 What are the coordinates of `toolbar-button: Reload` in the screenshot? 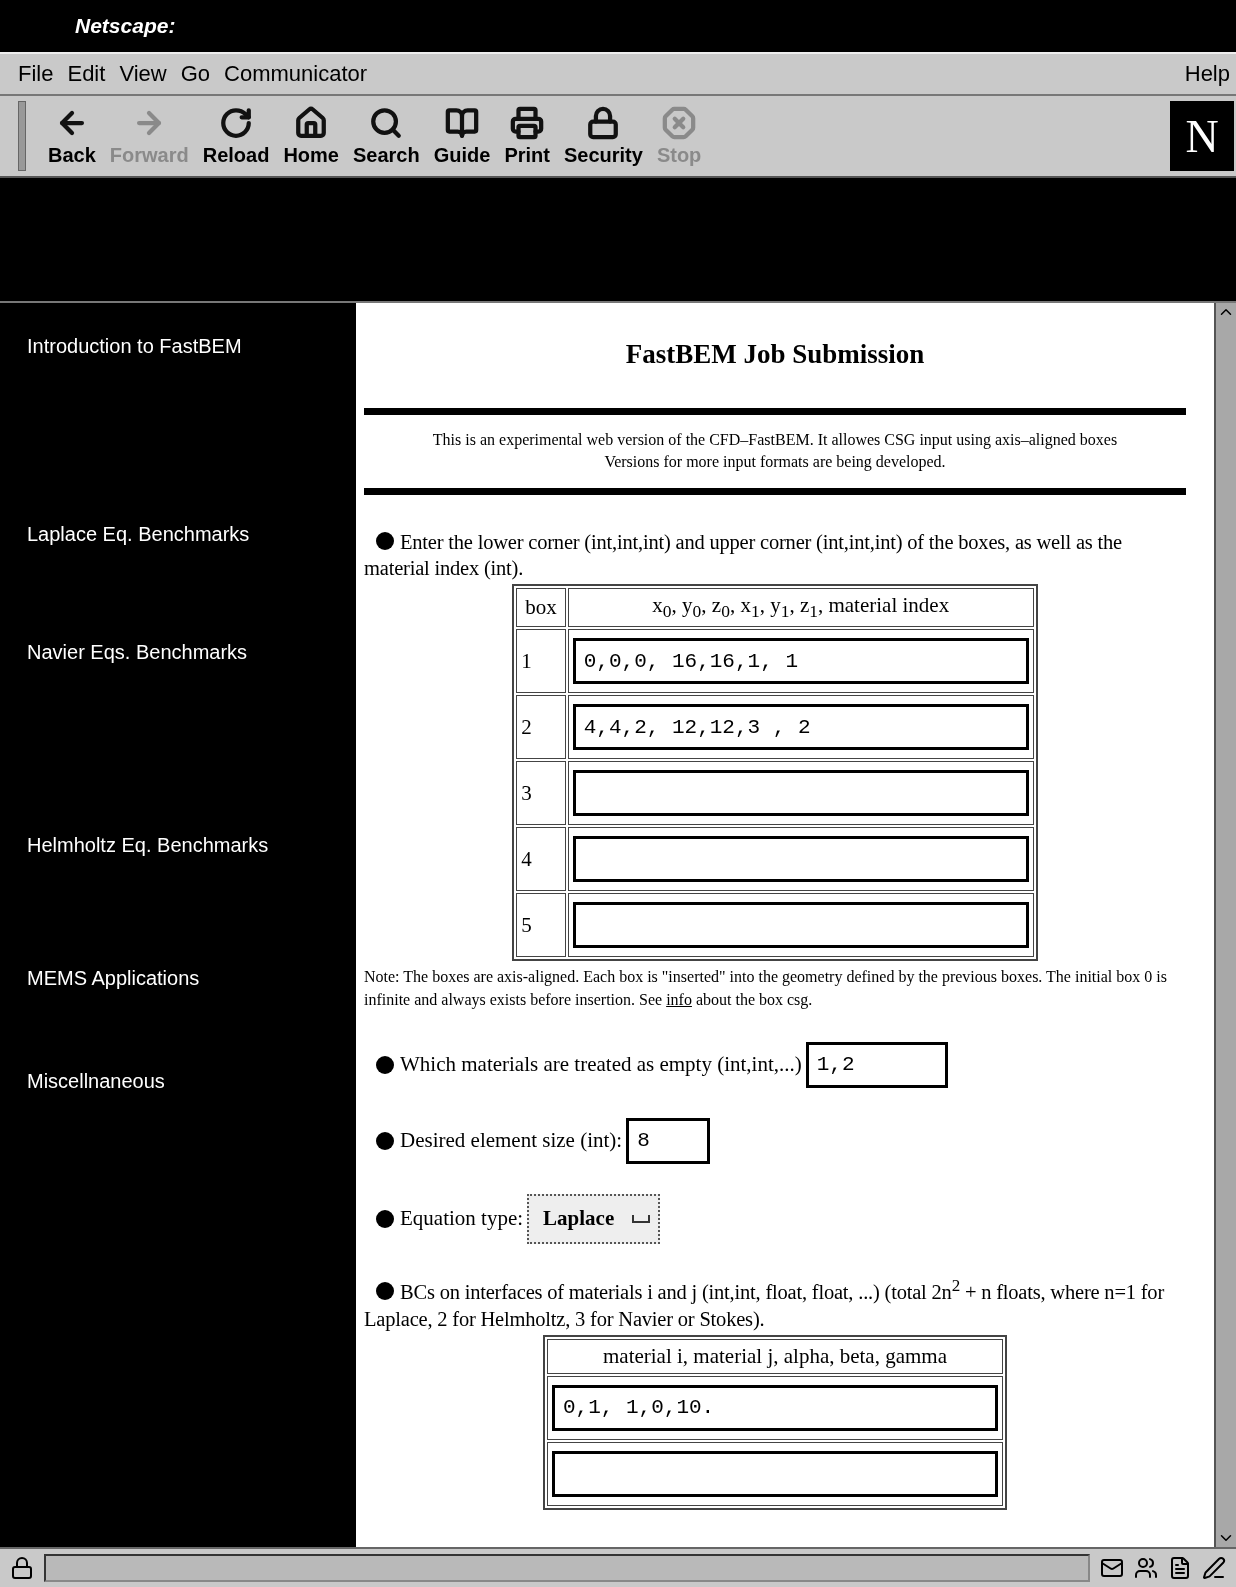 It's located at (236, 136).